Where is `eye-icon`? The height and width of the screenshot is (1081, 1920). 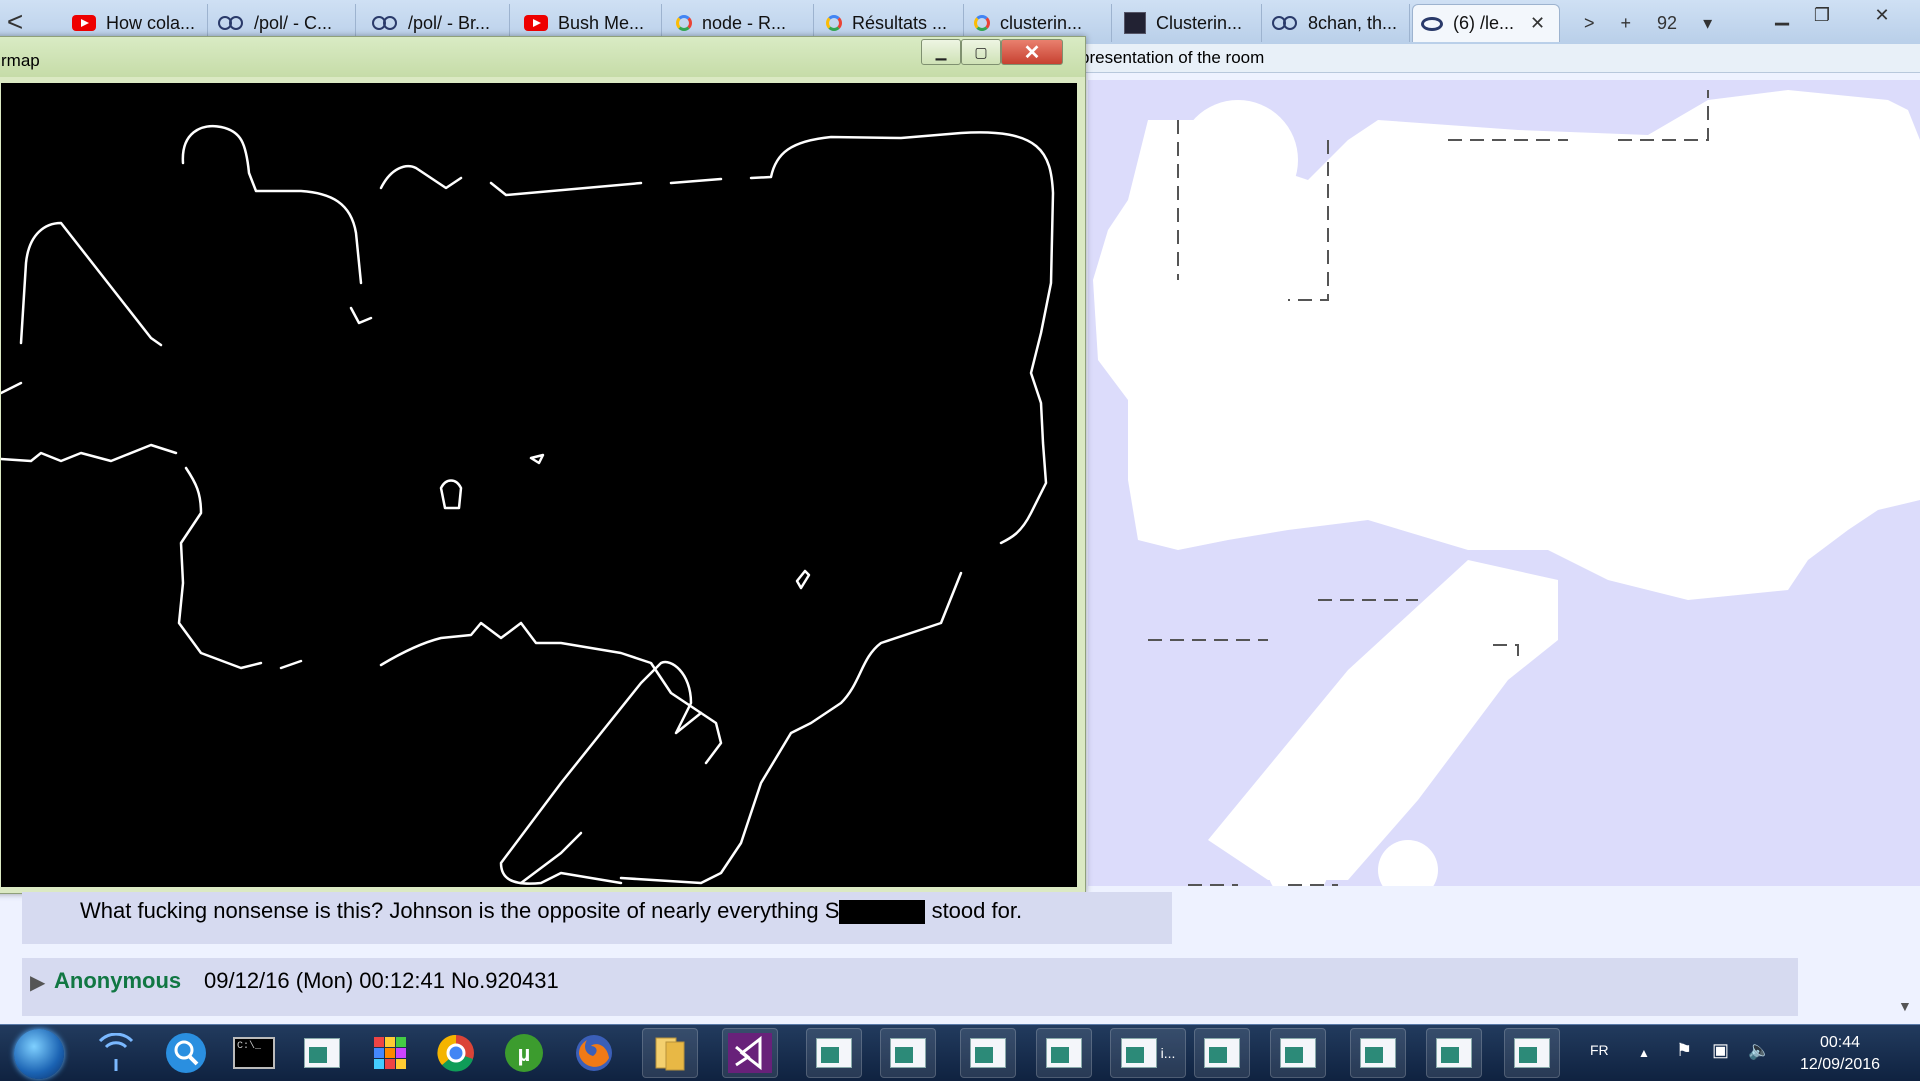
eye-icon is located at coordinates (1432, 23).